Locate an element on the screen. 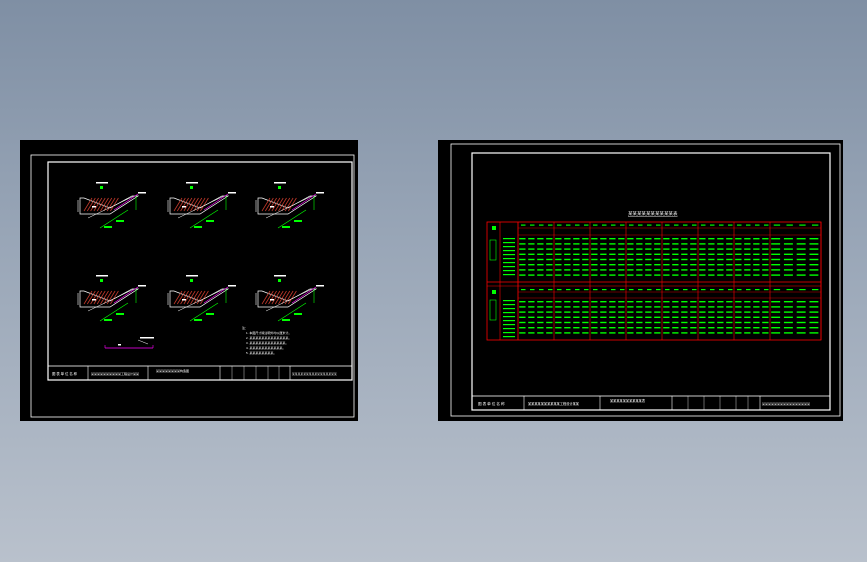 Image resolution: width=867 pixels, height=562 pixels. note-line: 3. 某某某某某某某某某某某某。 is located at coordinates (267, 342).